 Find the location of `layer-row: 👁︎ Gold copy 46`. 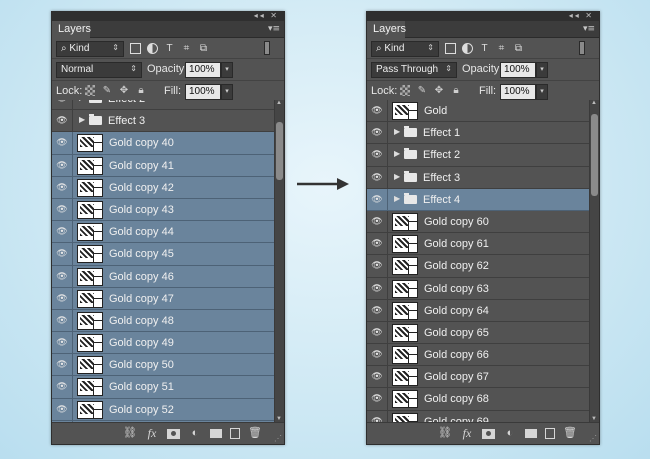

layer-row: 👁︎ Gold copy 46 is located at coordinates (163, 276).